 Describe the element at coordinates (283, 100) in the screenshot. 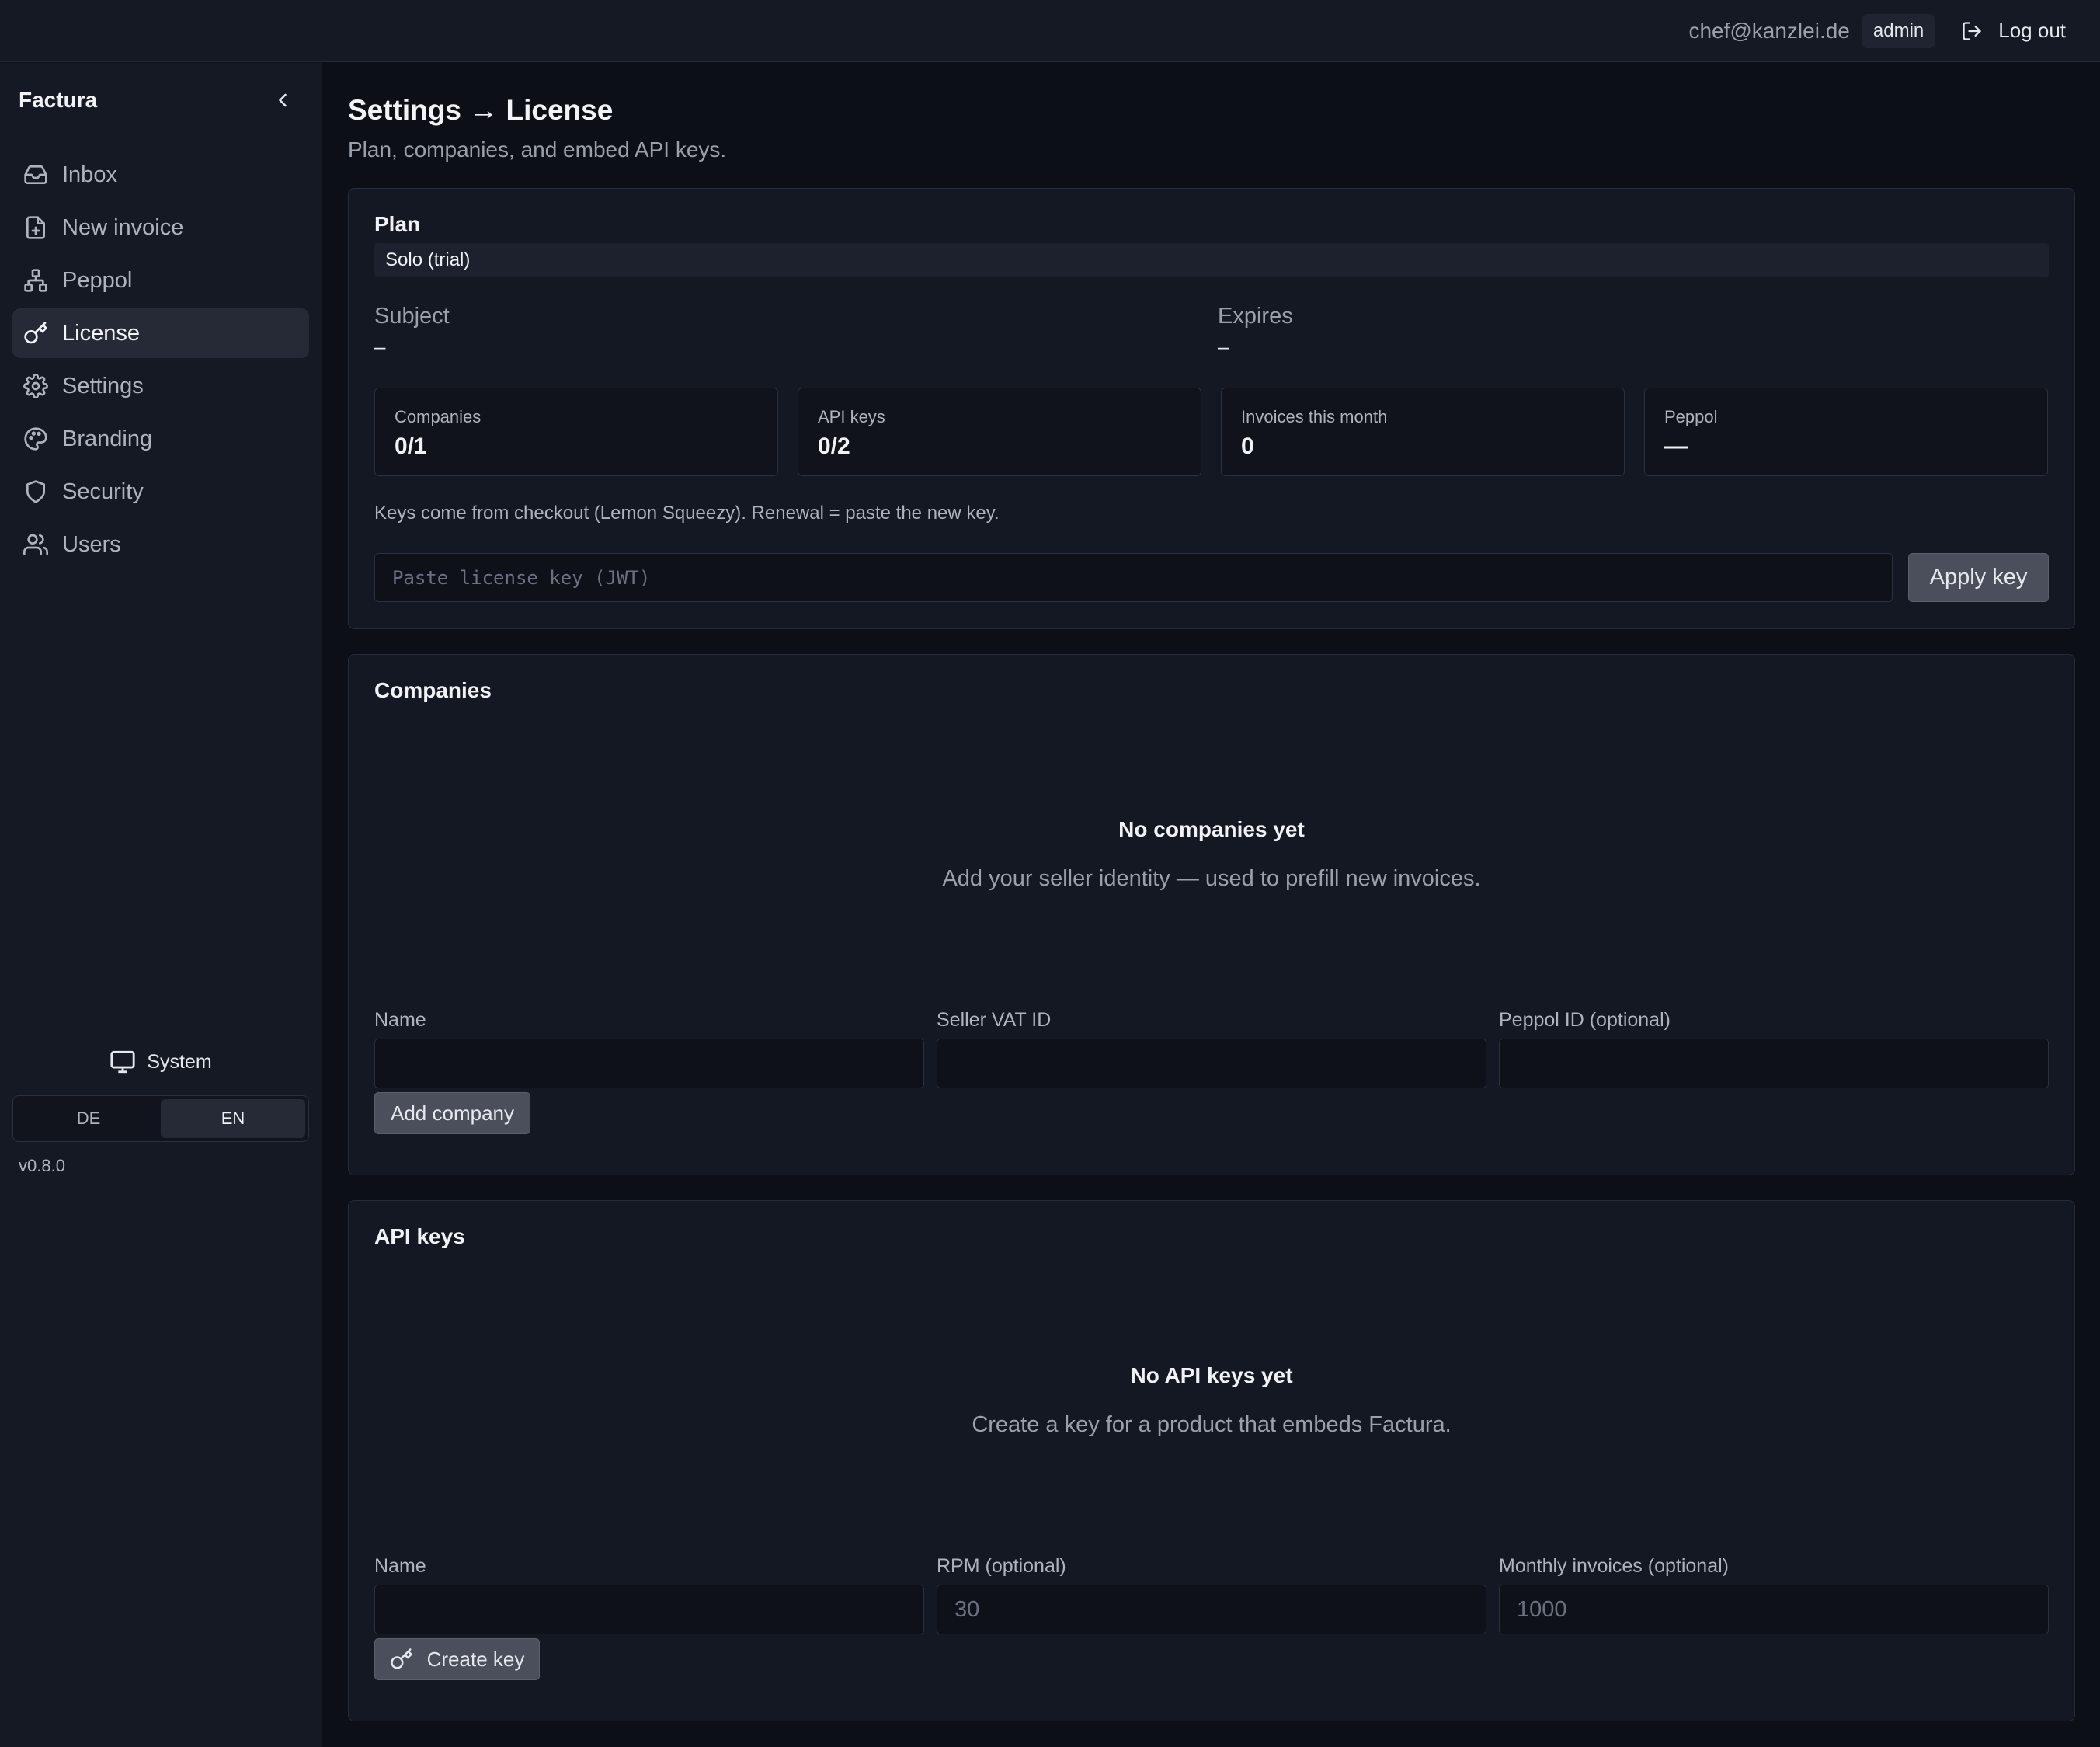

I see `collapse-sidebar-icon` at that location.